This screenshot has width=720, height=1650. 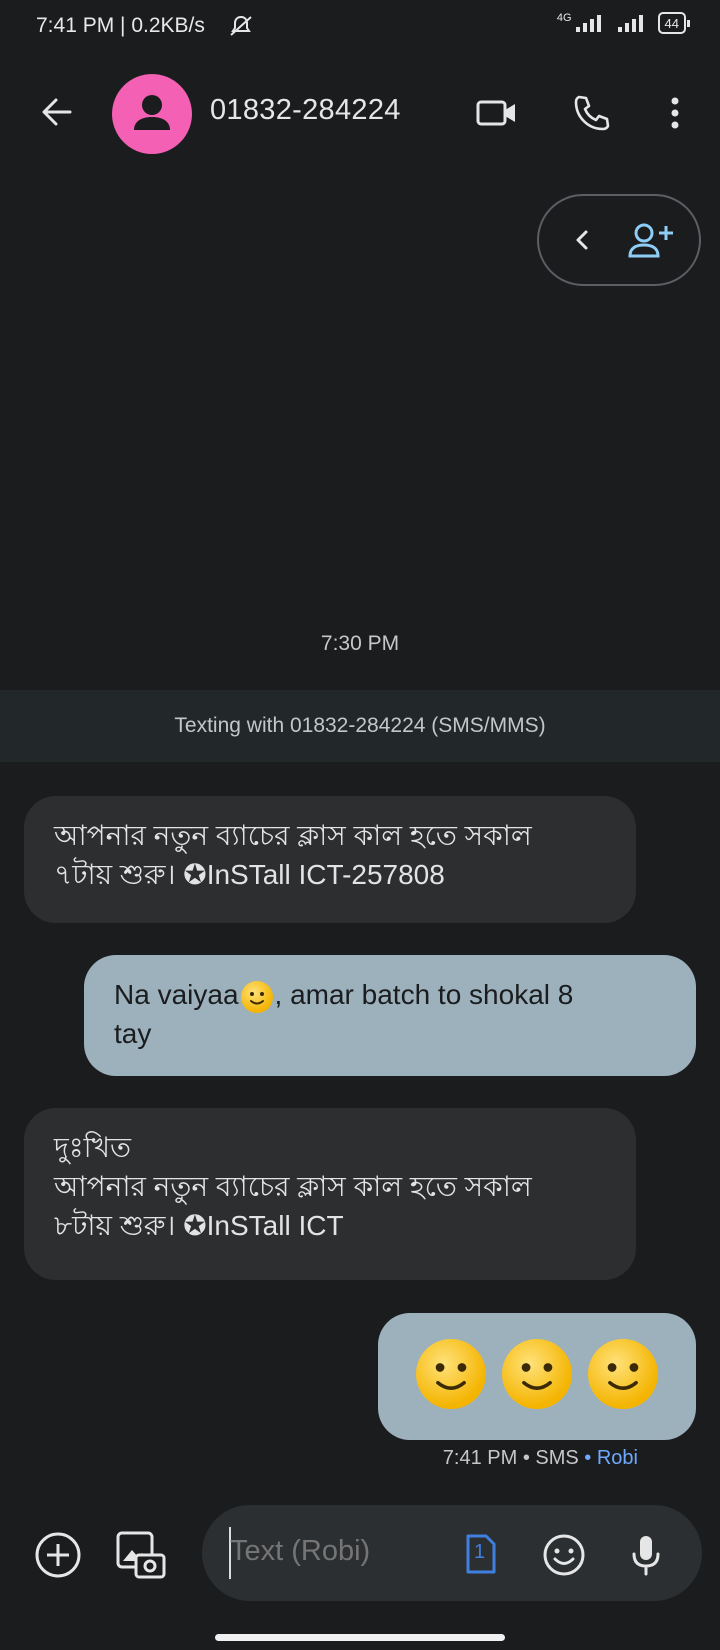 I want to click on battery-level: 44, so click(x=671, y=23).